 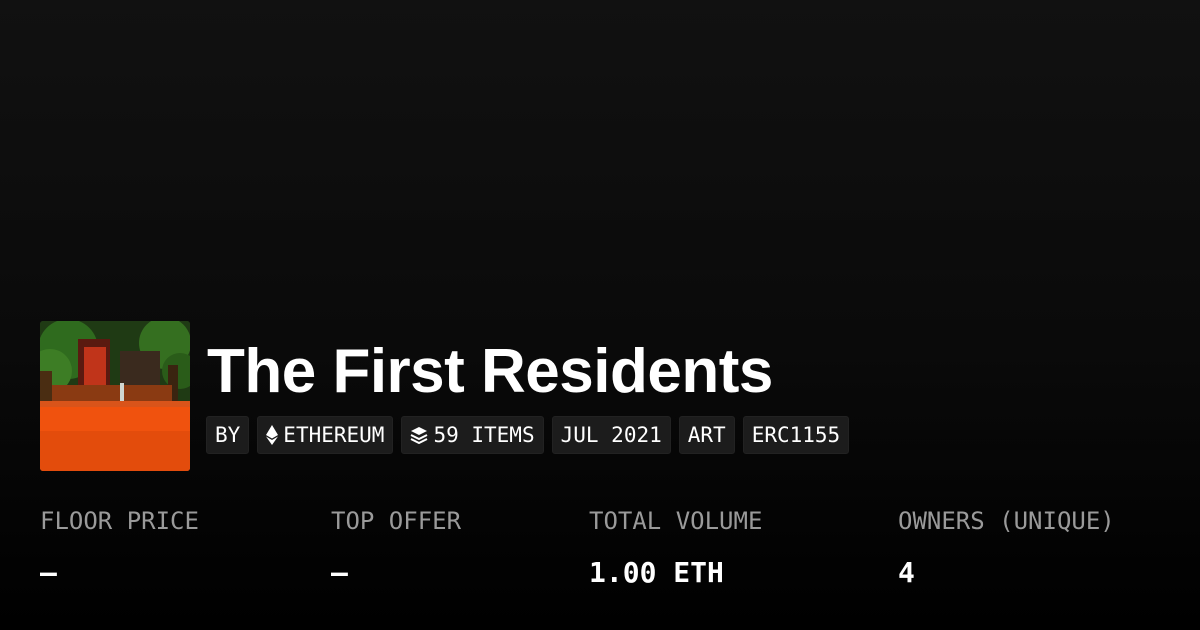 What do you see at coordinates (484, 435) in the screenshot?
I see `items-tag-label: 59 ITEMS` at bounding box center [484, 435].